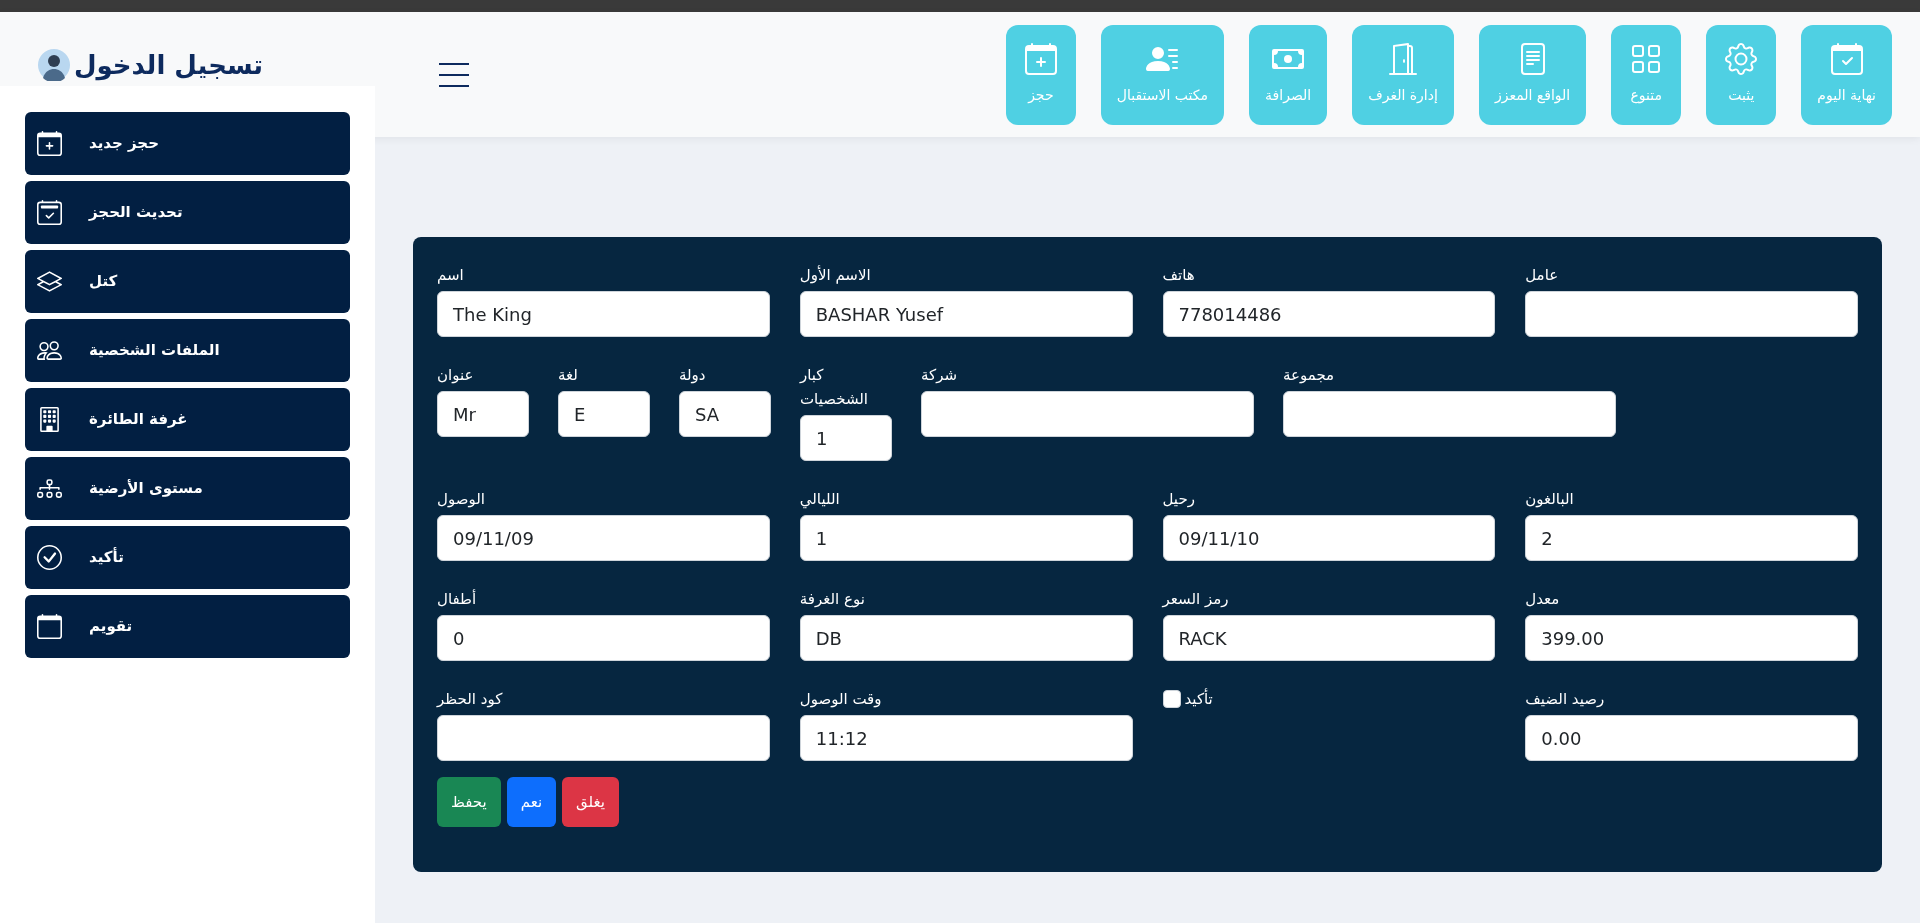 The height and width of the screenshot is (923, 1920). Describe the element at coordinates (1543, 599) in the screenshot. I see `field-label: معدل` at that location.